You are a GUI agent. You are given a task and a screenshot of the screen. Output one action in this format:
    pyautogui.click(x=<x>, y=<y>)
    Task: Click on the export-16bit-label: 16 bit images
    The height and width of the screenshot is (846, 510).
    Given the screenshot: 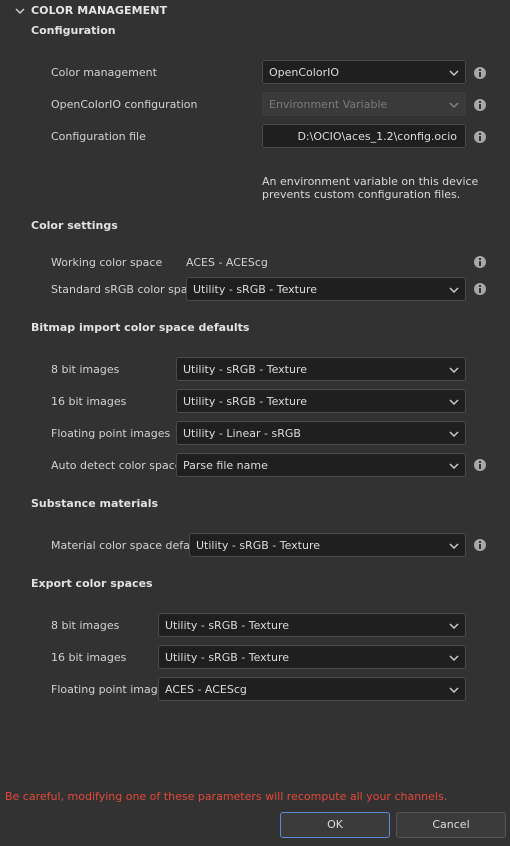 What is the action you would take?
    pyautogui.click(x=89, y=657)
    